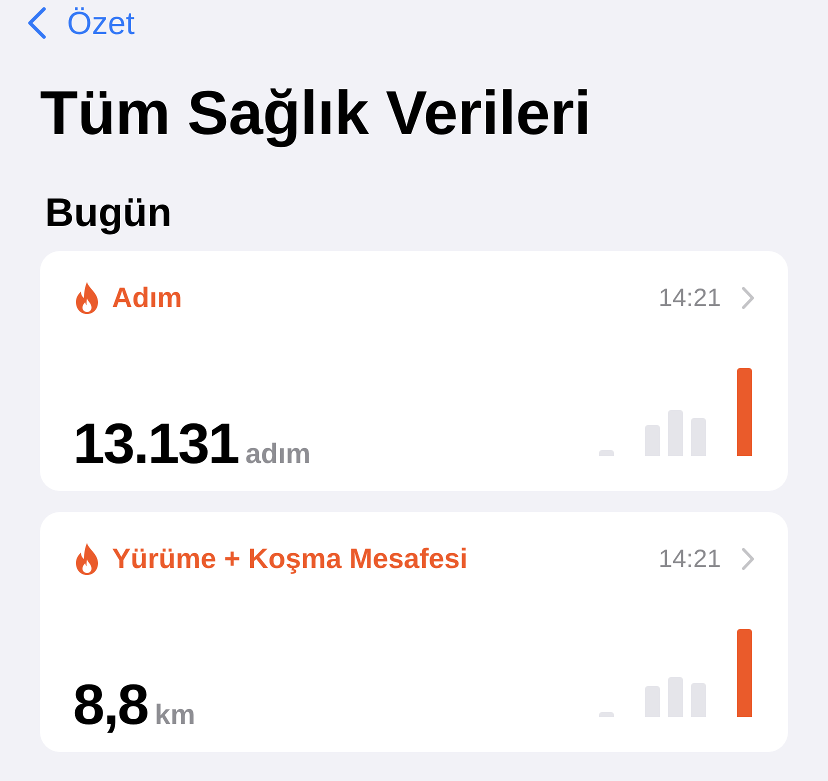 The image size is (828, 781). I want to click on card-title: Yürüme + Koşma Mesafesi, so click(290, 559).